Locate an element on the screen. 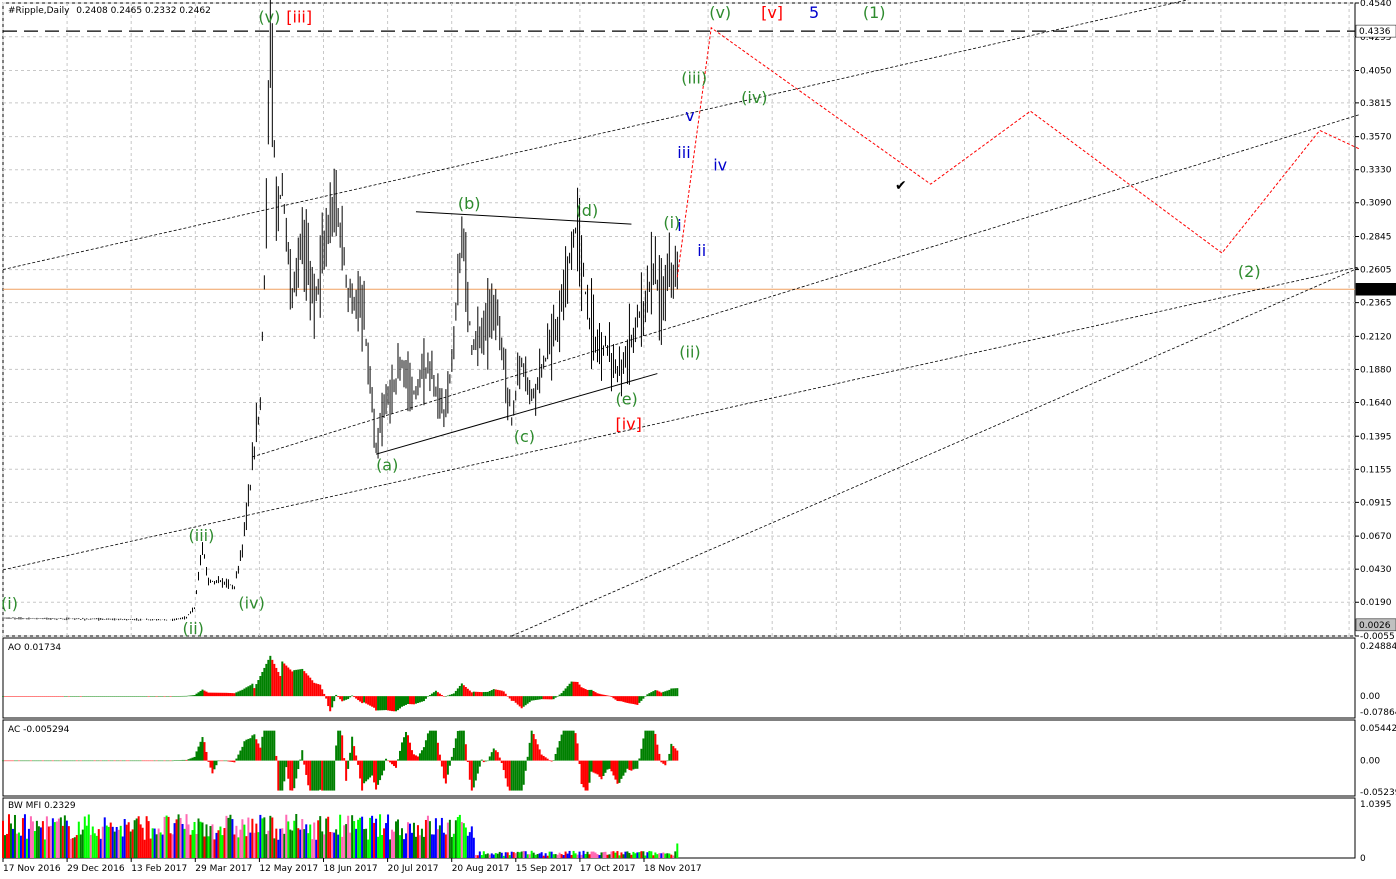 The height and width of the screenshot is (879, 1396). time-tick-label: 18 Jun 2017 is located at coordinates (351, 869).